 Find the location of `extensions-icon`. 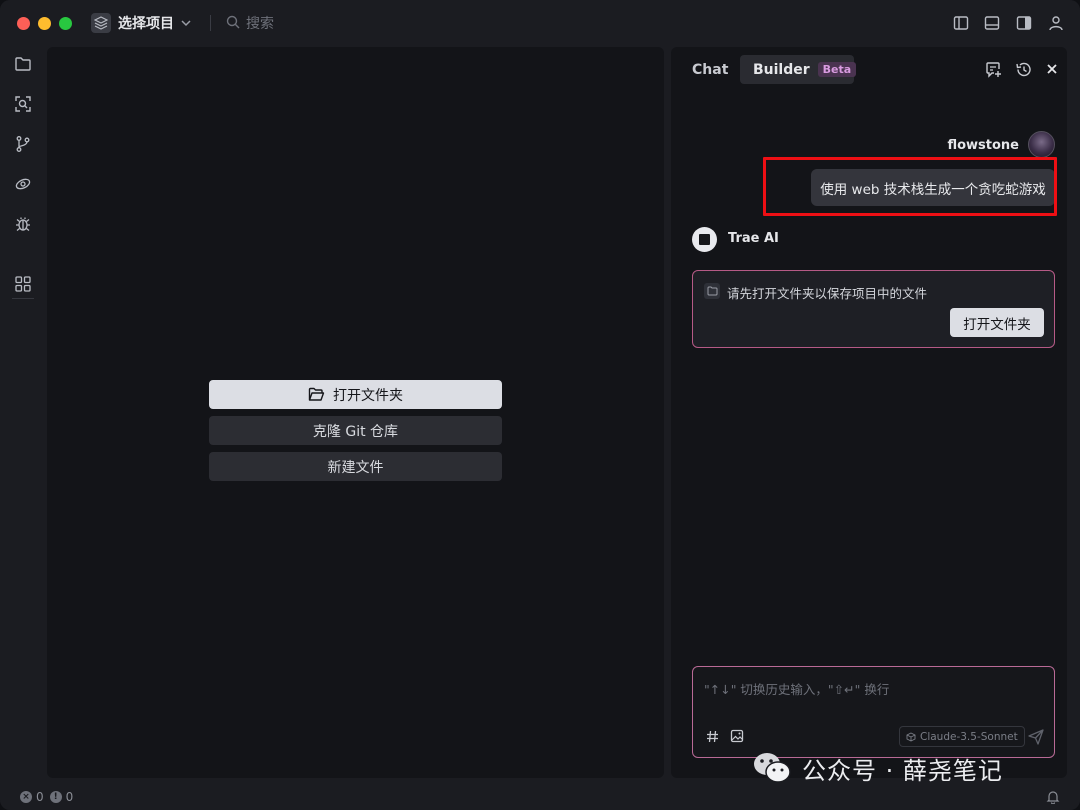

extensions-icon is located at coordinates (23, 284).